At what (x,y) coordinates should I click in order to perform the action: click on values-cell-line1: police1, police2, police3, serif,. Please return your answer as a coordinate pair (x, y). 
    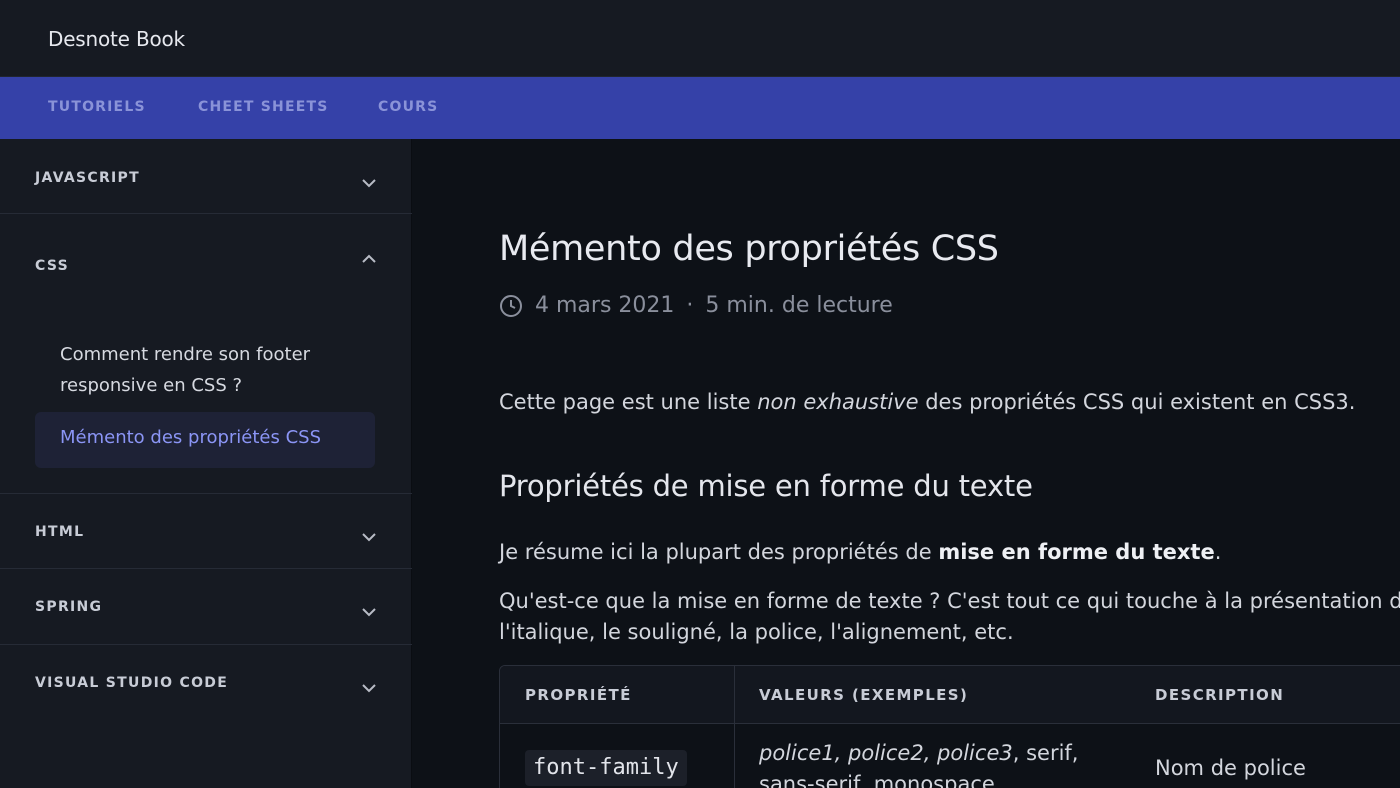
    Looking at the image, I should click on (919, 753).